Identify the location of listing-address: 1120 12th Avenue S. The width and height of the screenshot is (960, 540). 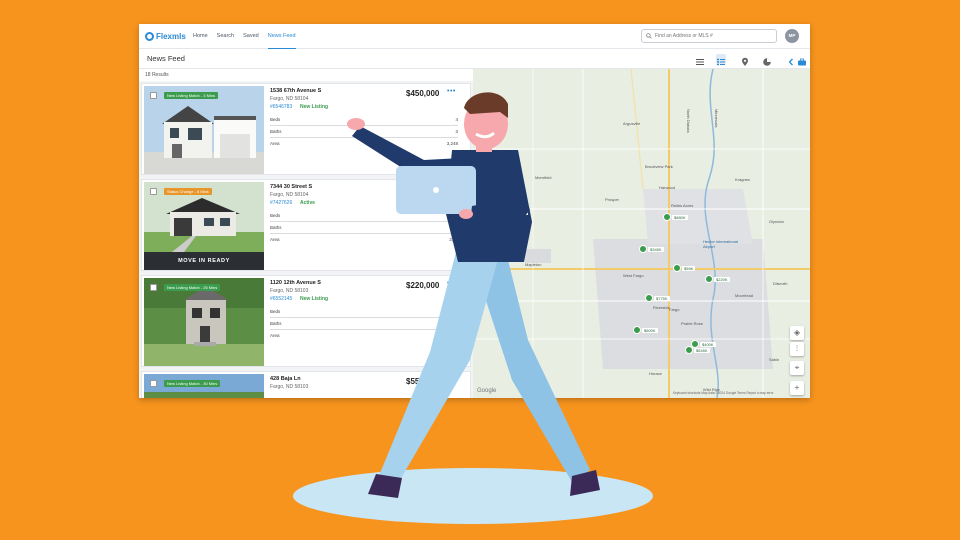
(295, 283).